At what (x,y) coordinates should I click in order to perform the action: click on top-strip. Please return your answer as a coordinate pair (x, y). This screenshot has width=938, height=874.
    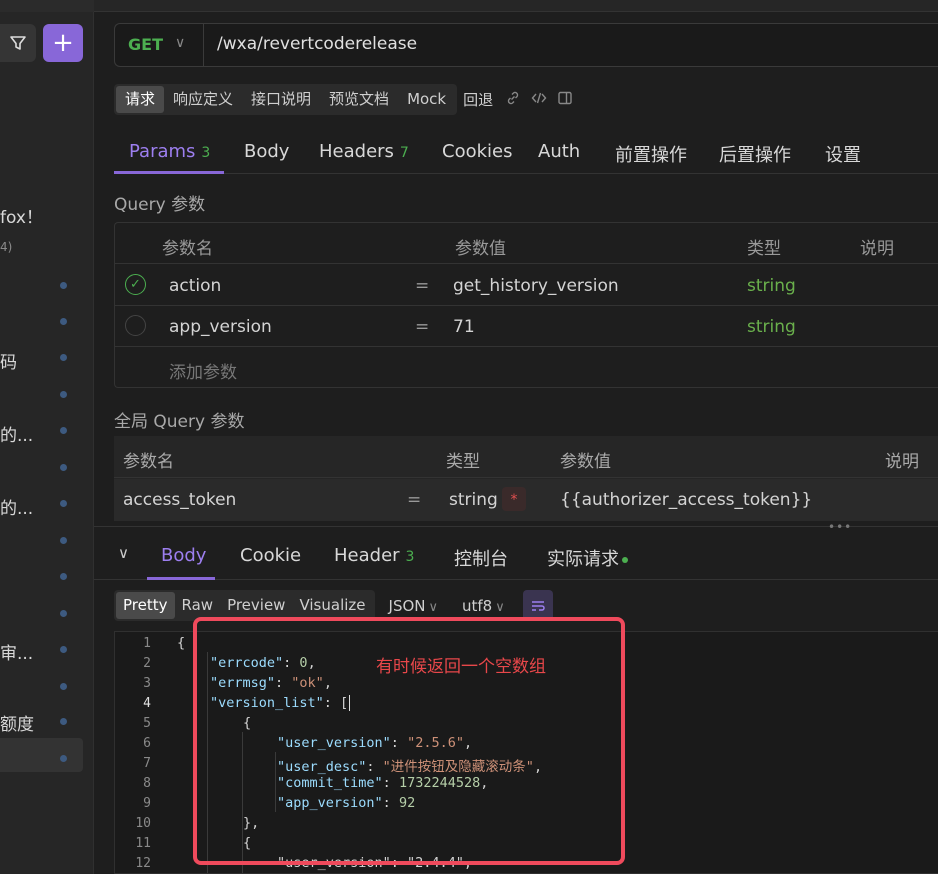
    Looking at the image, I should click on (516, 6).